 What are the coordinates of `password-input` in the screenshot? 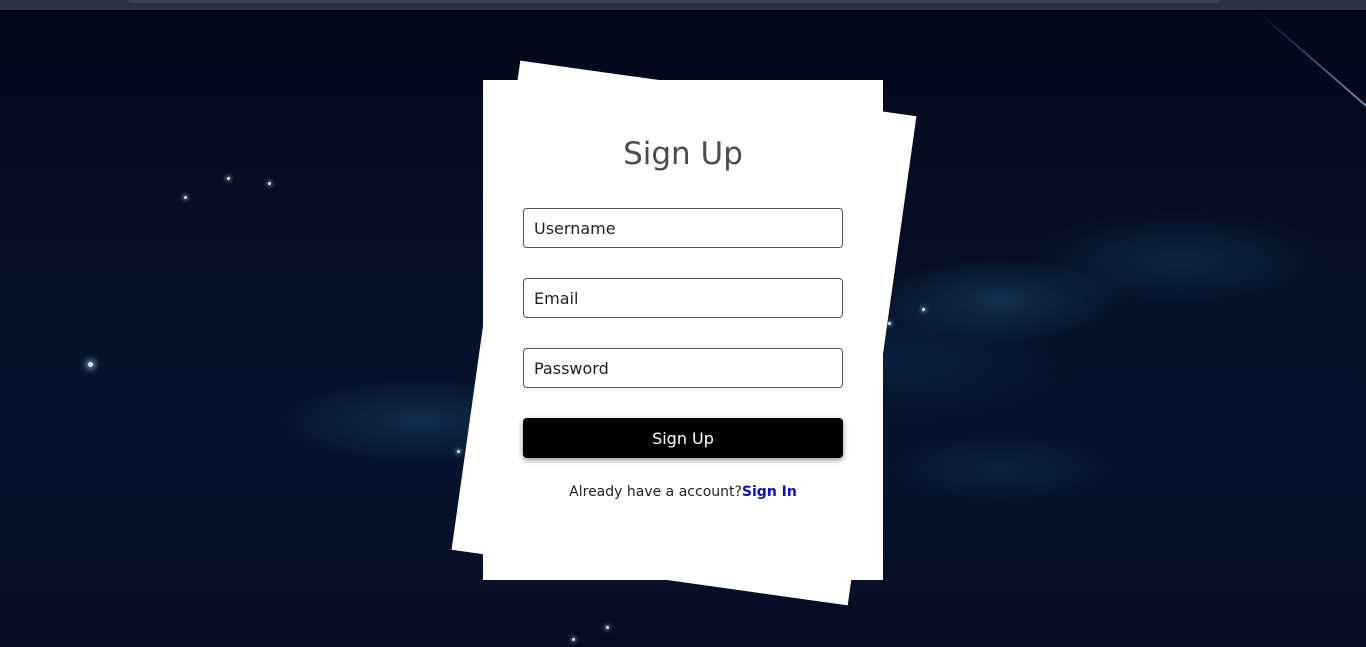 It's located at (683, 368).